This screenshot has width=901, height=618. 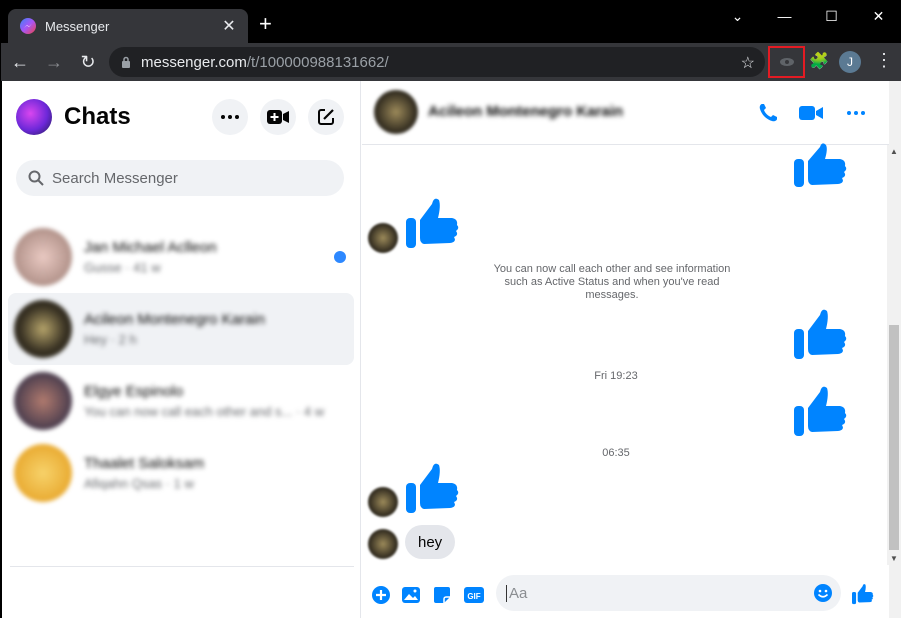 I want to click on browser-menu-icon: ⋮, so click(x=884, y=60).